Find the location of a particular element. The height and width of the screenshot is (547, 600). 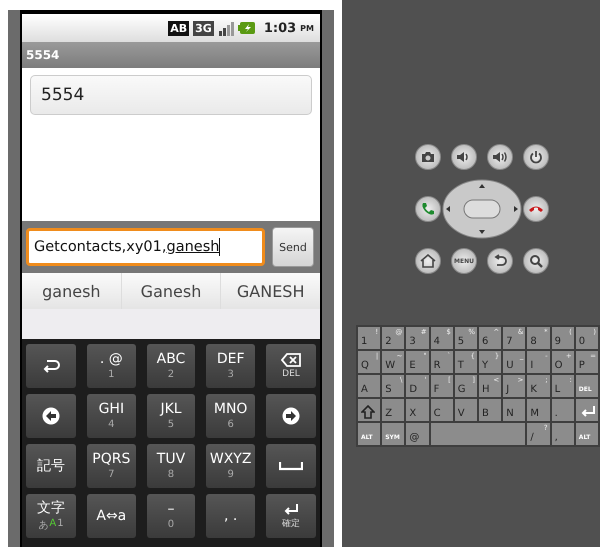

search-icon is located at coordinates (536, 261).